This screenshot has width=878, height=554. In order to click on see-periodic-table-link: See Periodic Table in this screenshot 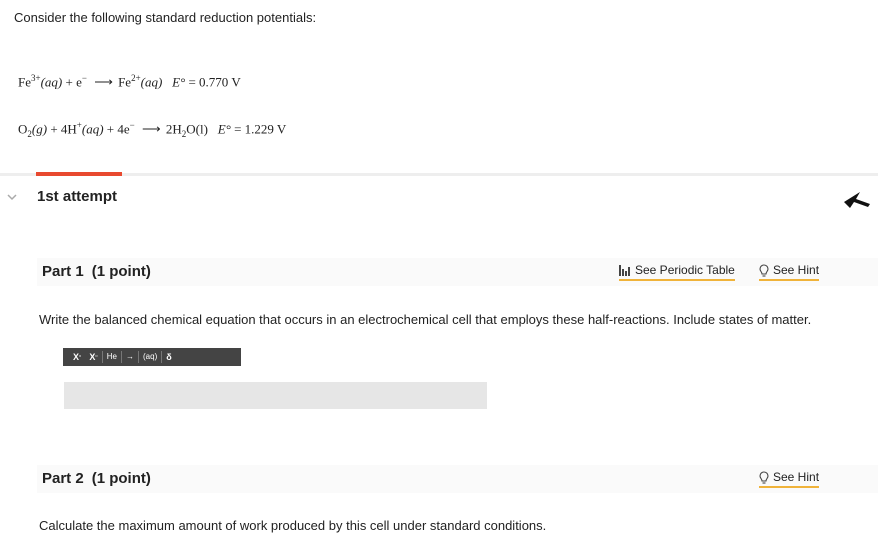, I will do `click(677, 272)`.